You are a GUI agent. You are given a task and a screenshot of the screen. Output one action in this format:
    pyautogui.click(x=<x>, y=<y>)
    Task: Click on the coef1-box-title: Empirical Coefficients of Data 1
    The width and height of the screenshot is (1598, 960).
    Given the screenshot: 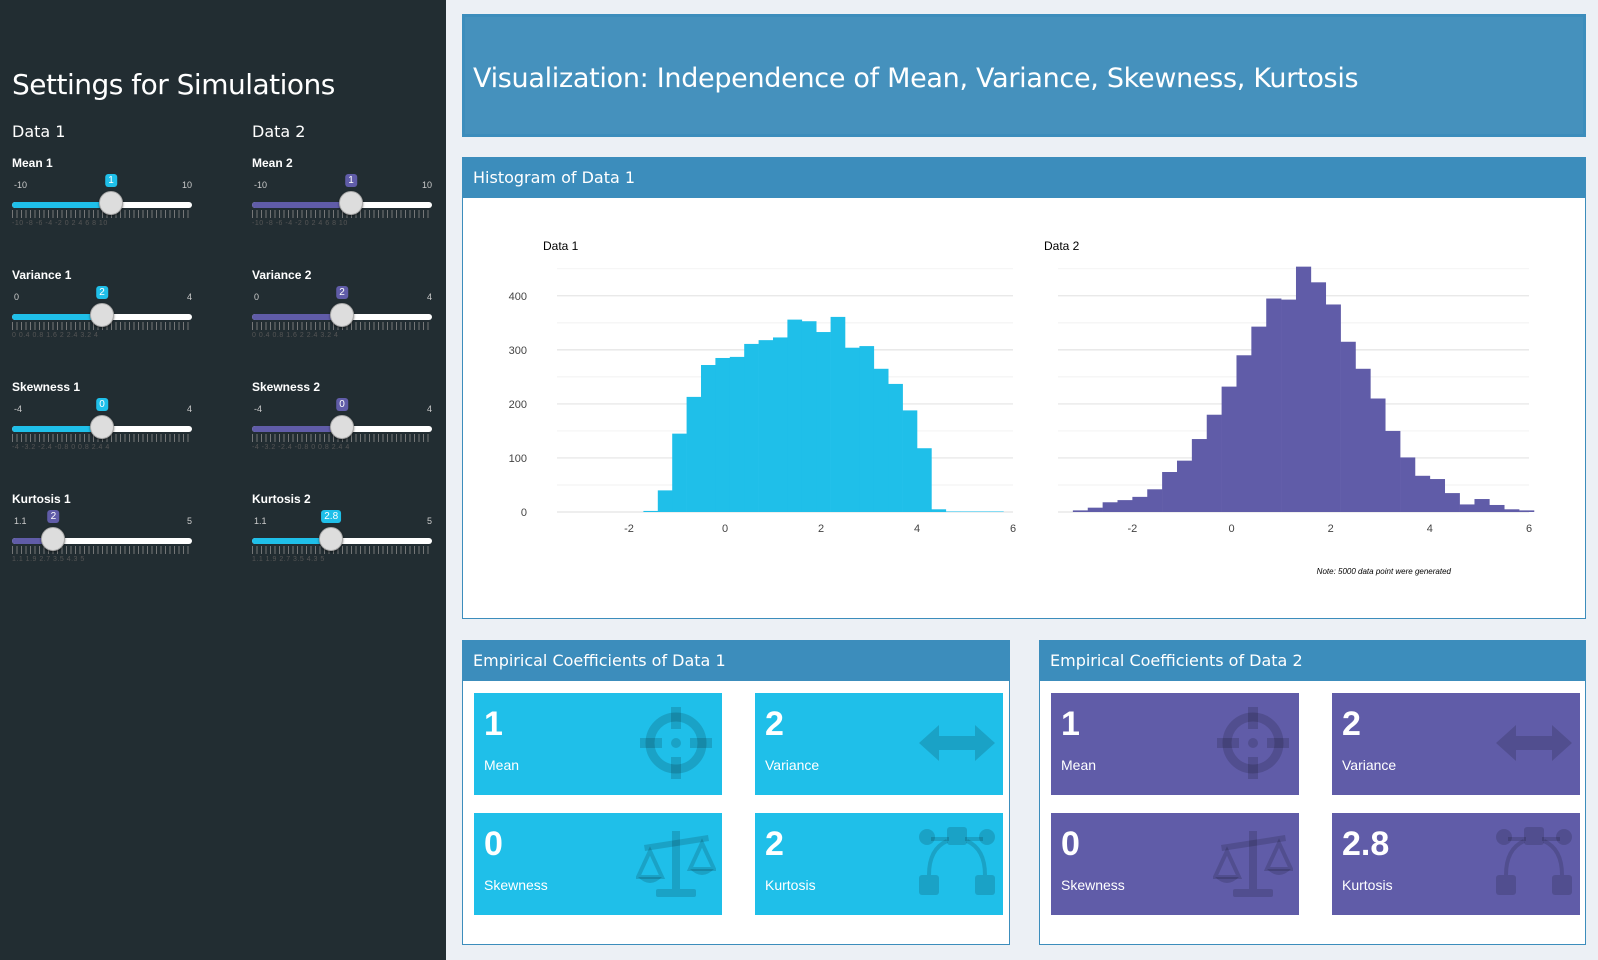 What is the action you would take?
    pyautogui.click(x=736, y=661)
    